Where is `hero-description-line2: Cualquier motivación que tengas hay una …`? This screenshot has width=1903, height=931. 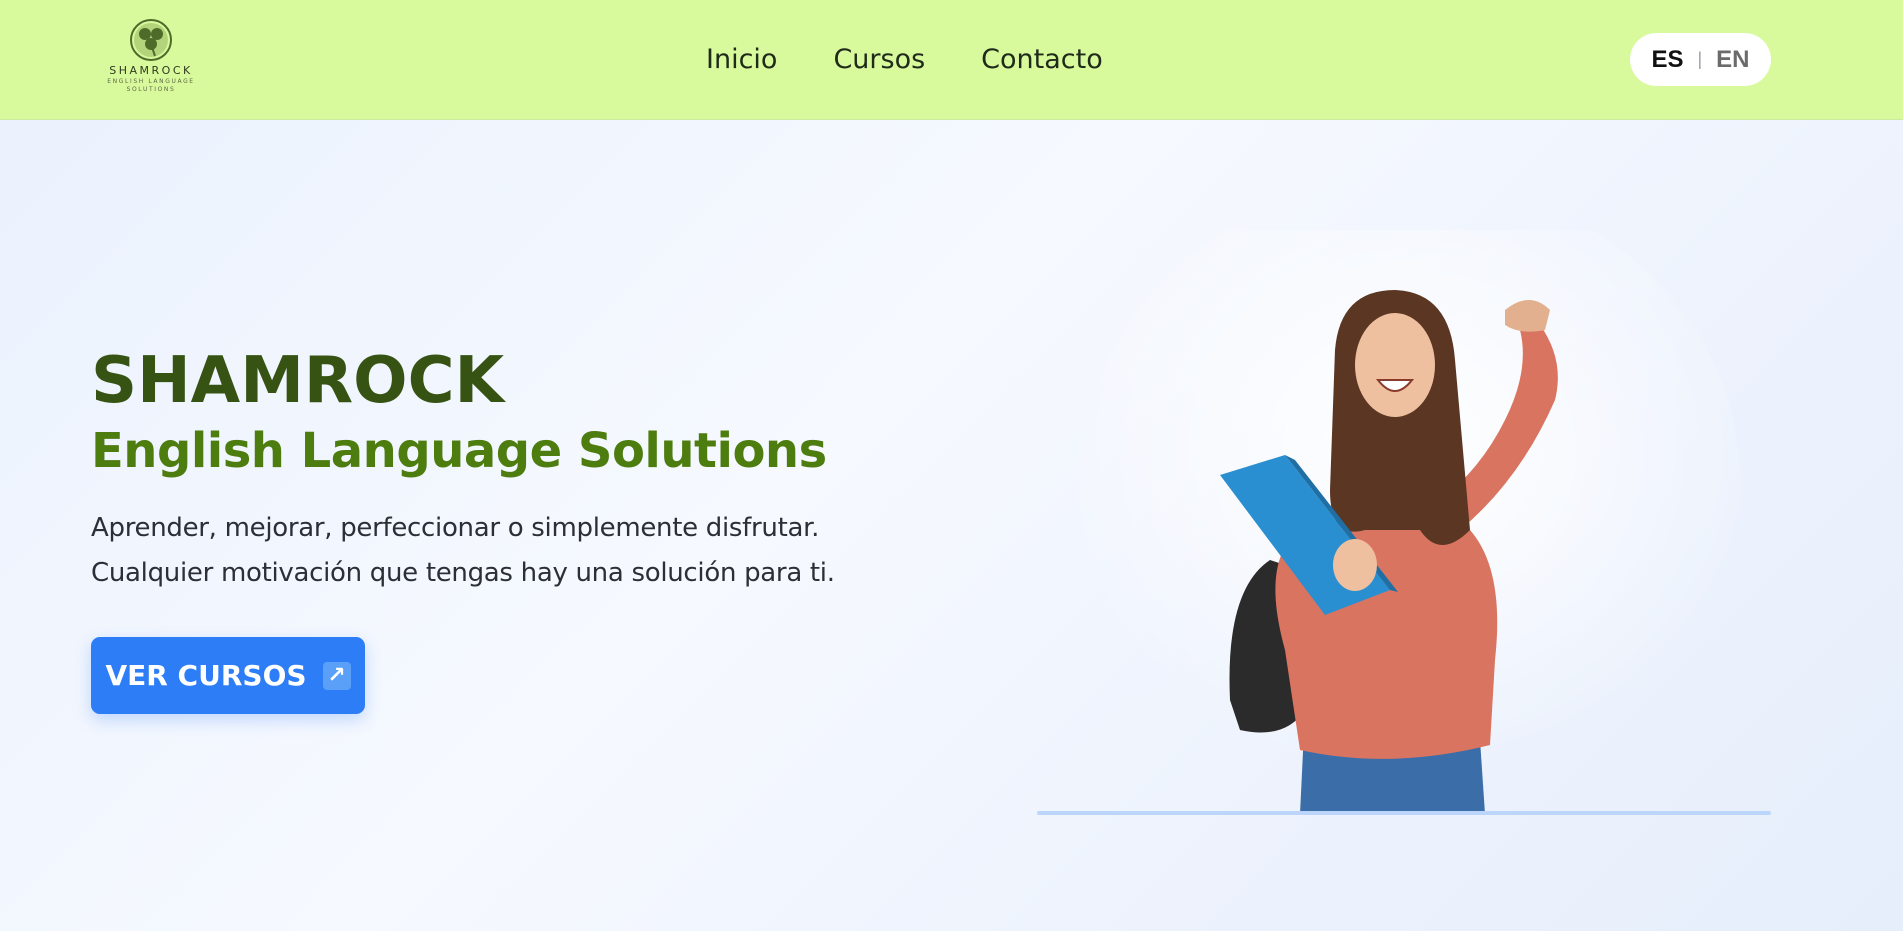
hero-description-line2: Cualquier motivación que tengas hay una … is located at coordinates (463, 573).